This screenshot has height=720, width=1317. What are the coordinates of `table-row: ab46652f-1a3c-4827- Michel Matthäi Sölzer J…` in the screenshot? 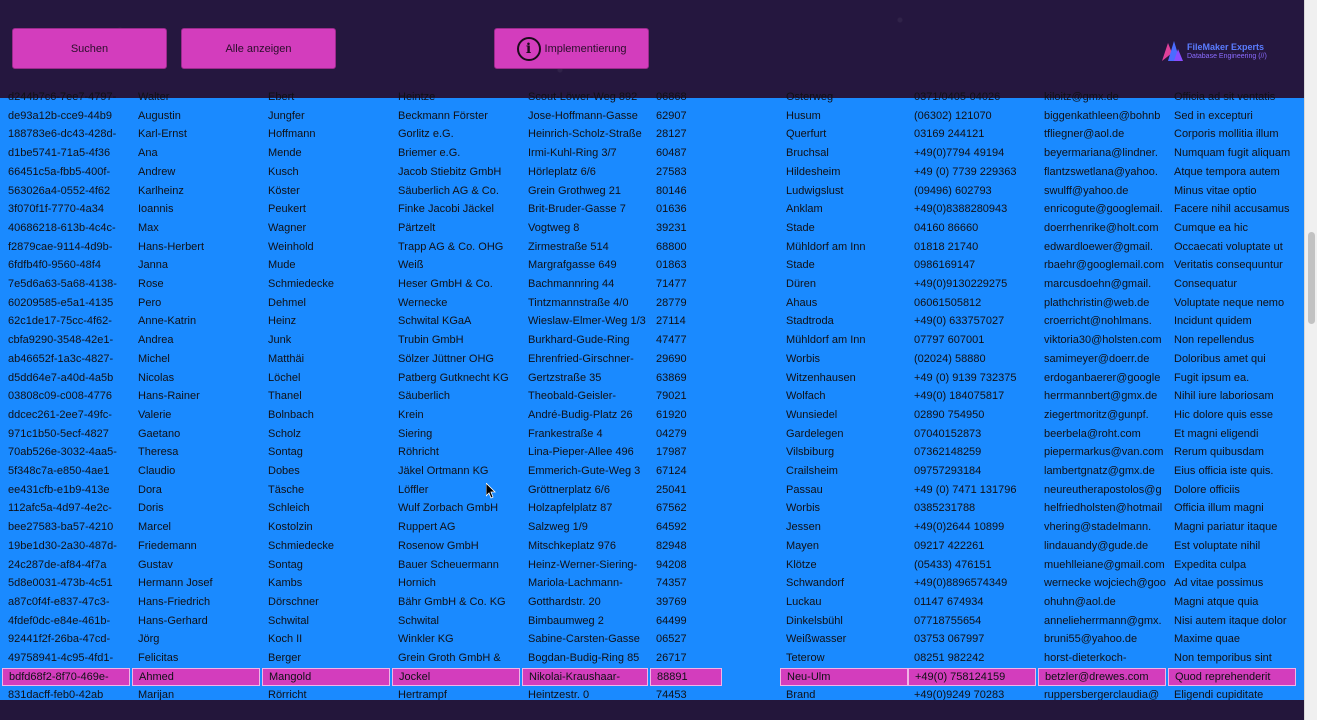 It's located at (652, 359).